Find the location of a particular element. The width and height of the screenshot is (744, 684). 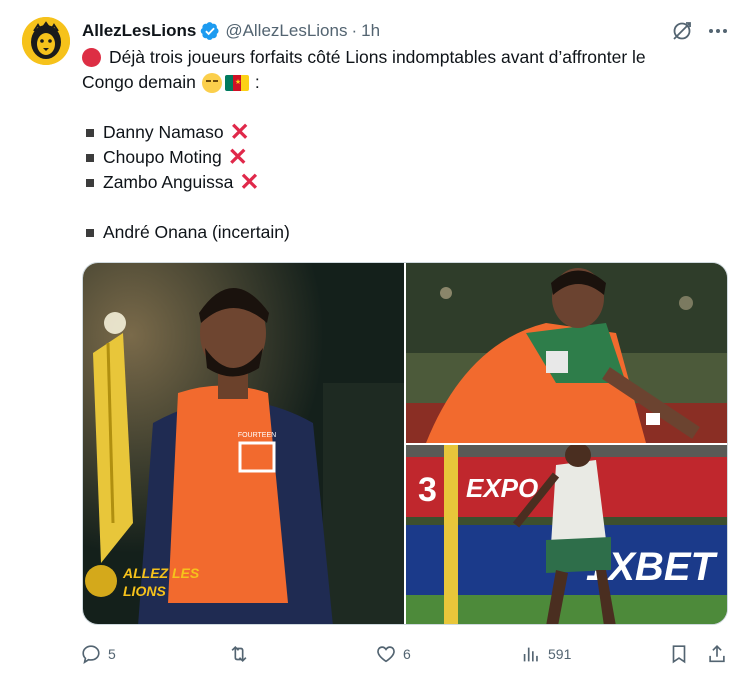

timestamp: 1h is located at coordinates (370, 31).